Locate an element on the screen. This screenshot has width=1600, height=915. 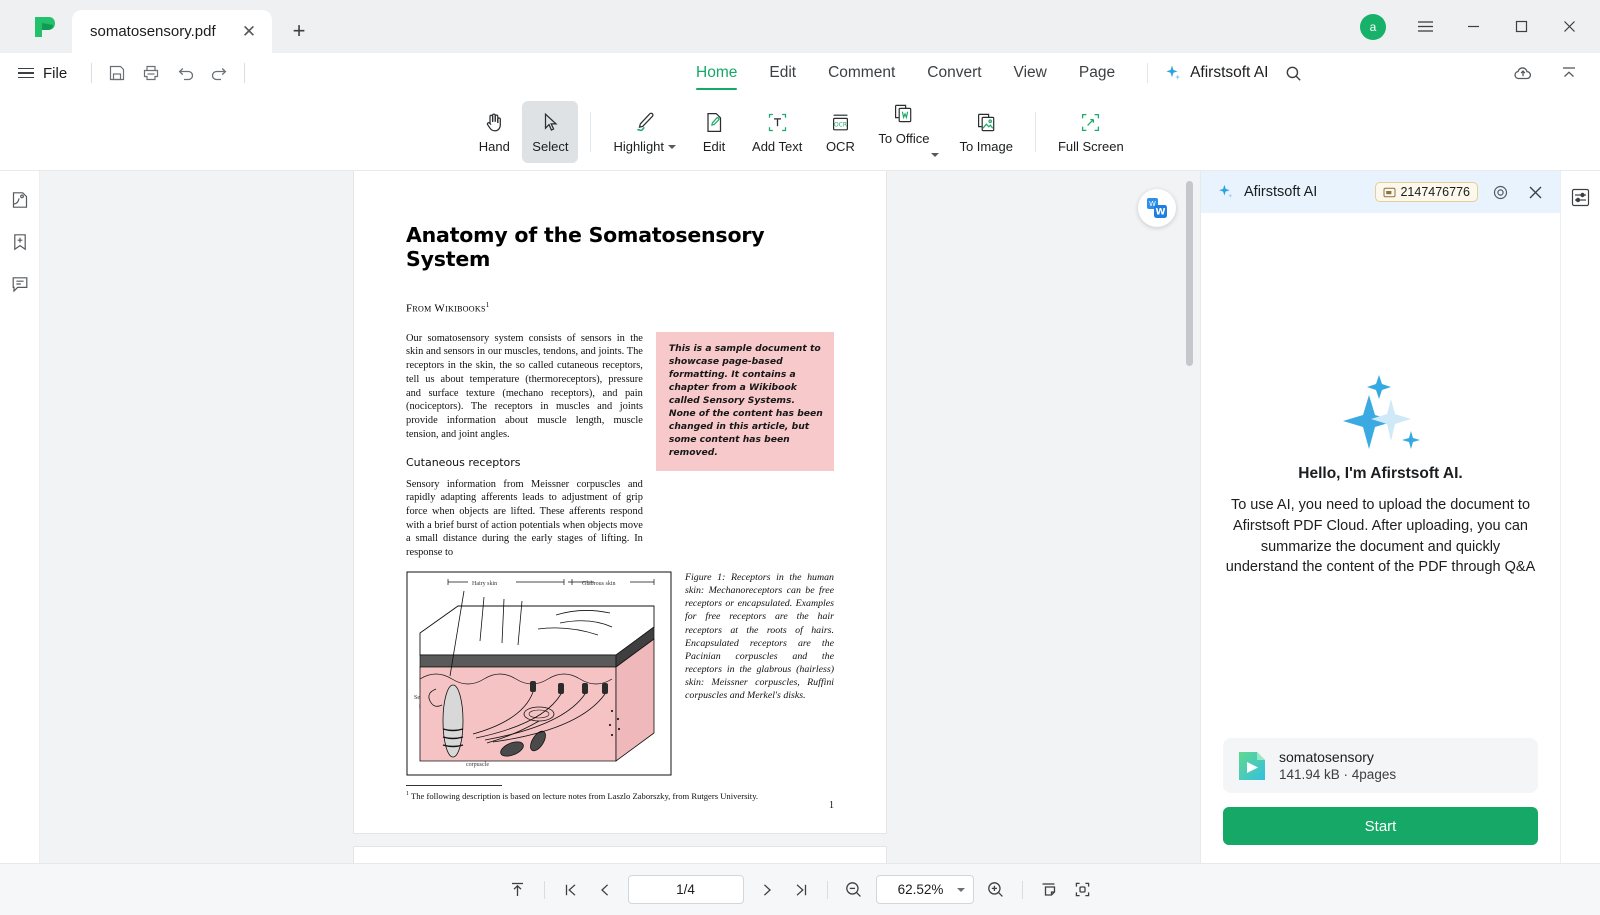
app-logo is located at coordinates (44, 26).